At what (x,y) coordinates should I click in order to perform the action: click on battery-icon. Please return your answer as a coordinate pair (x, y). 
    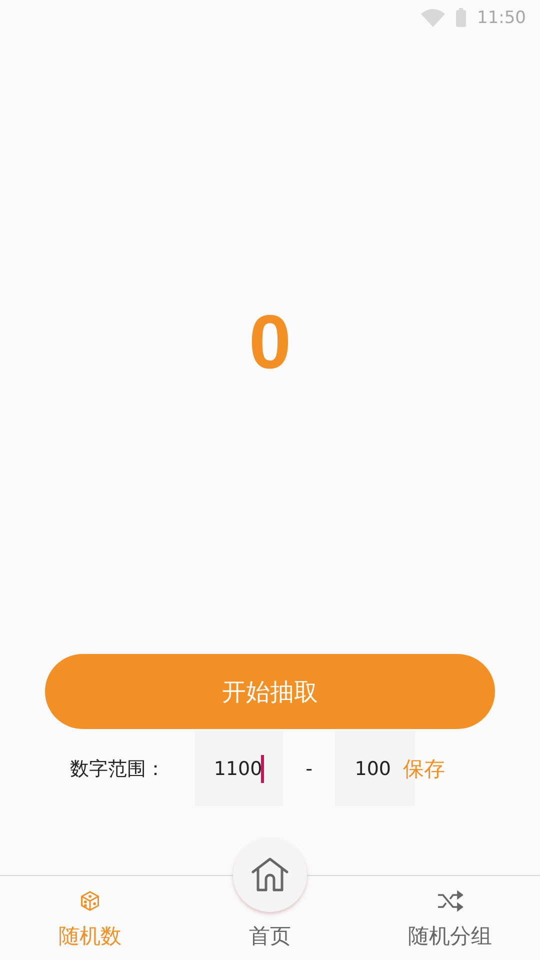
    Looking at the image, I should click on (461, 18).